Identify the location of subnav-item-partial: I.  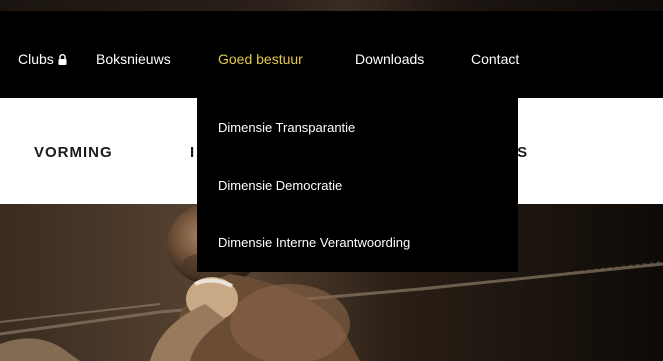
(192, 152).